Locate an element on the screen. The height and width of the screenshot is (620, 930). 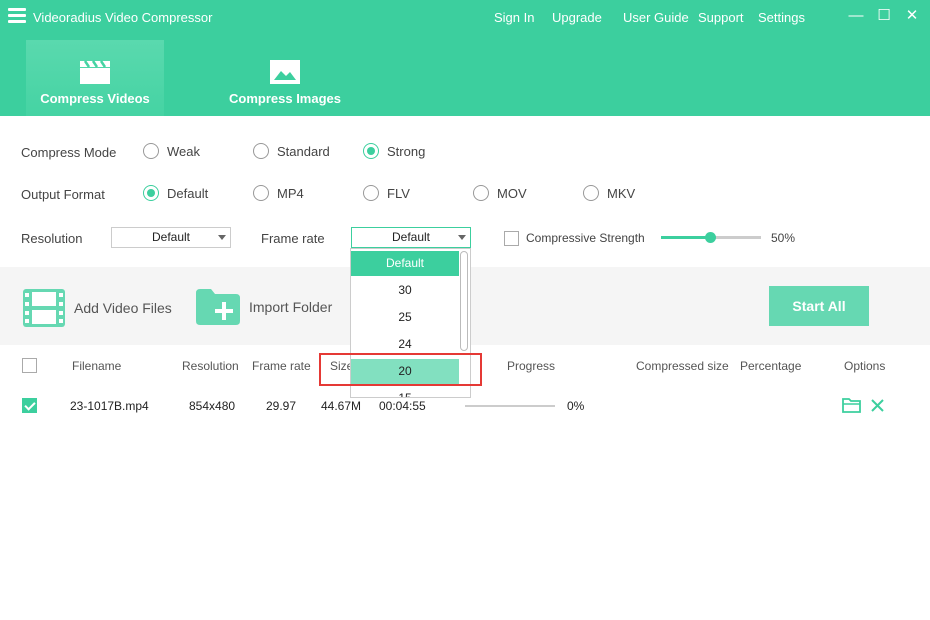
radio-mkv: MKV is located at coordinates (609, 193).